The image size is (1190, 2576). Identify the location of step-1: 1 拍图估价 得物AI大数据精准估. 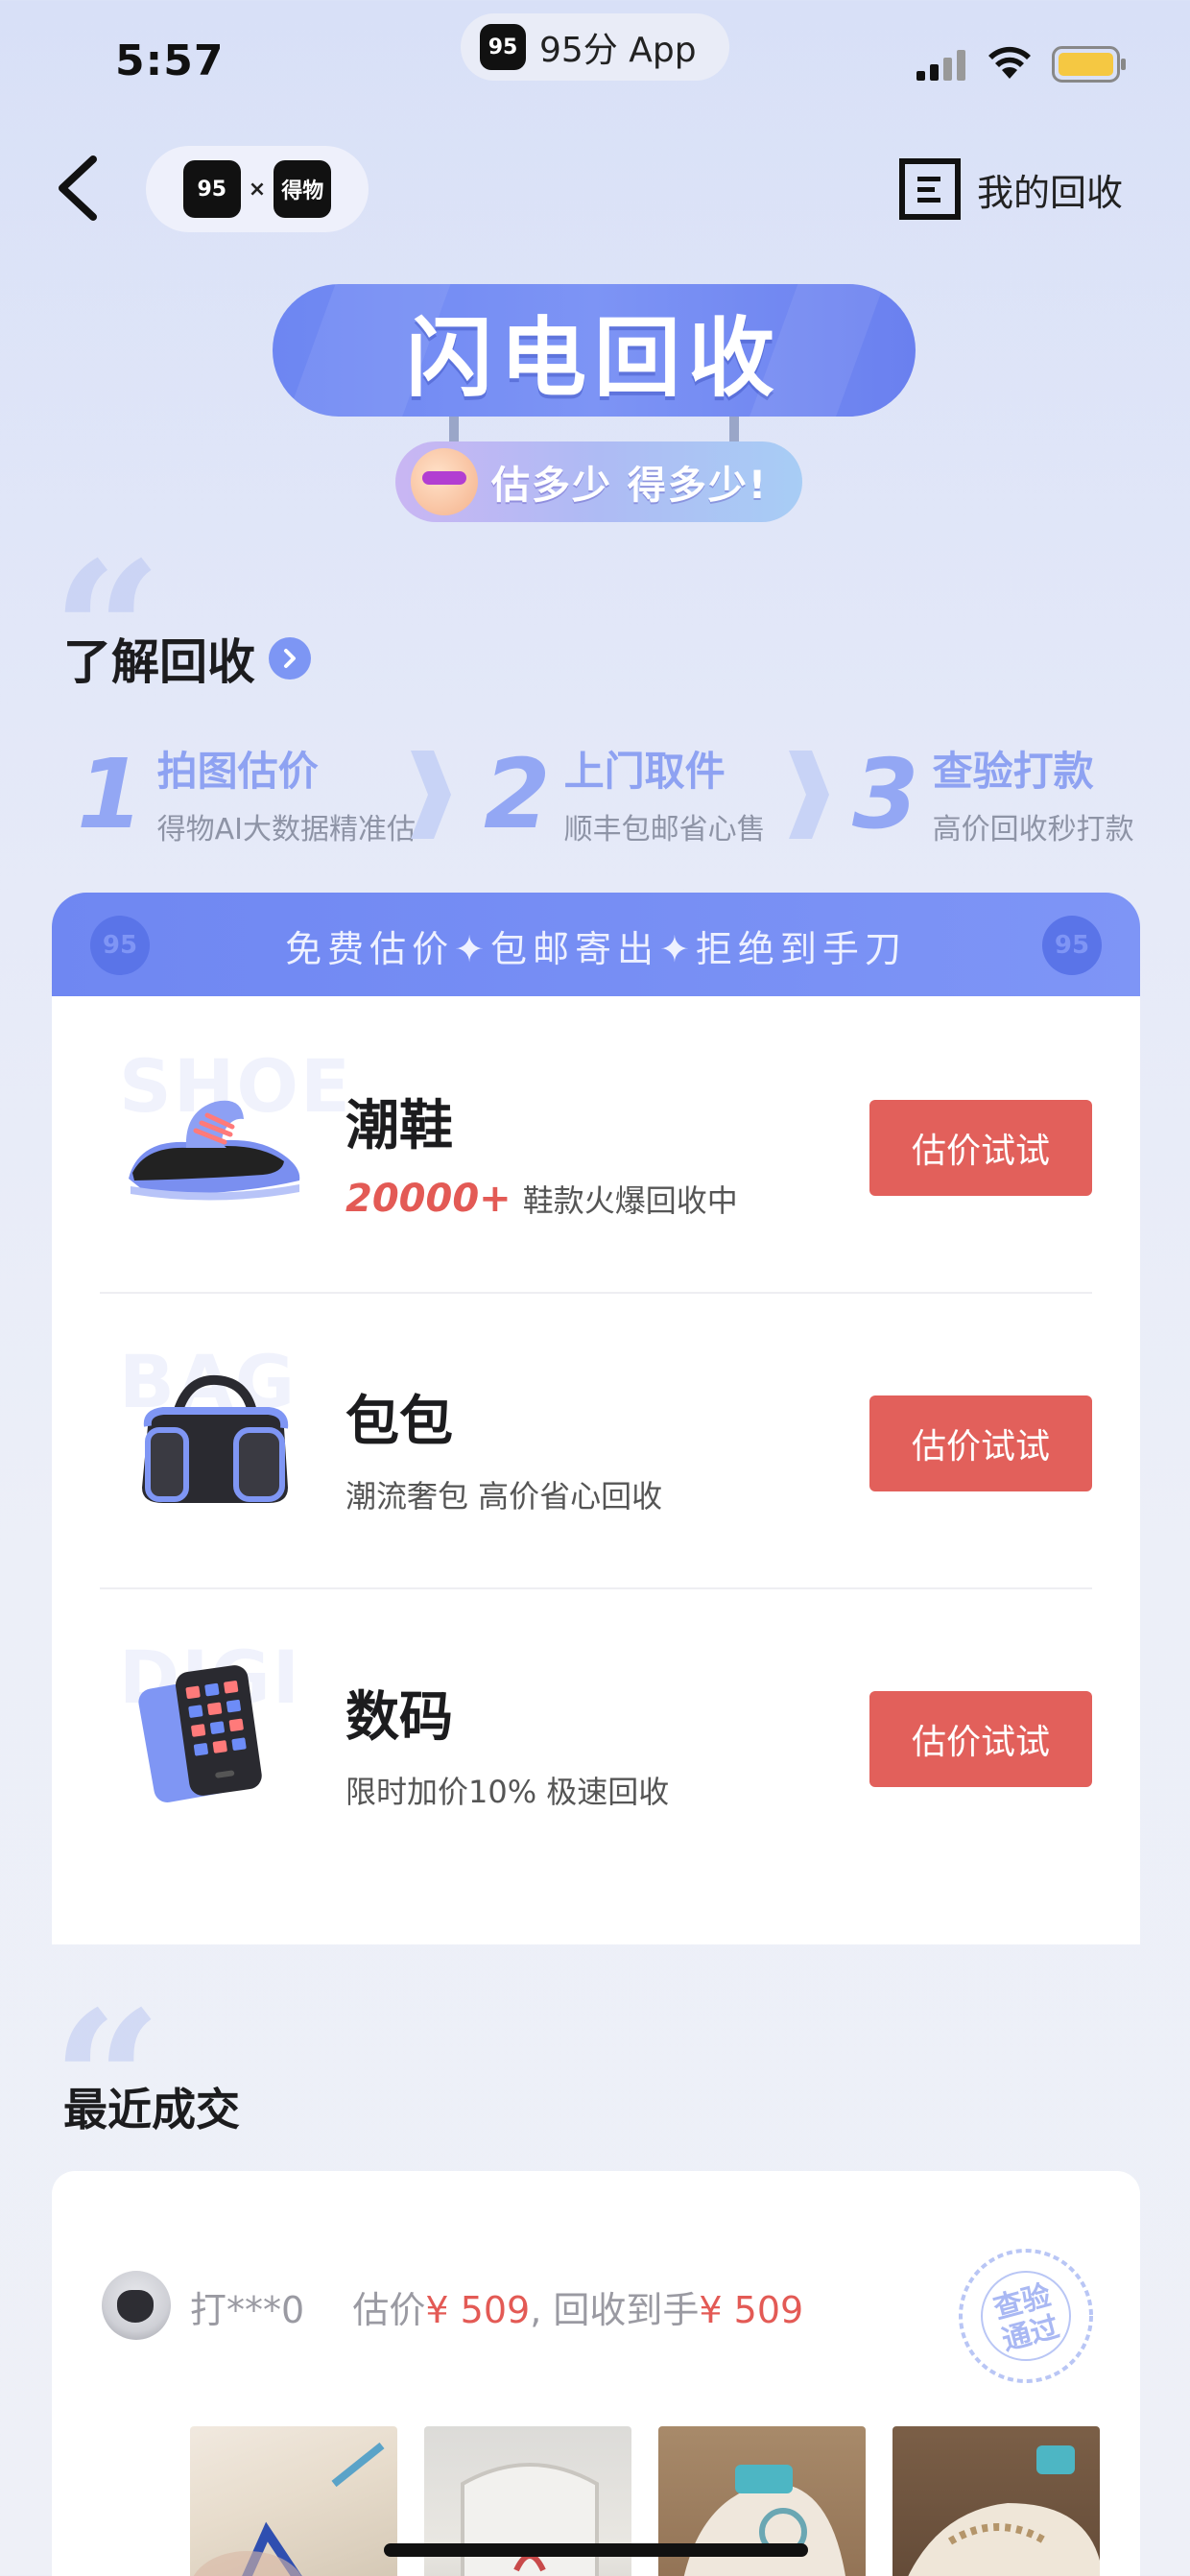
(247, 793).